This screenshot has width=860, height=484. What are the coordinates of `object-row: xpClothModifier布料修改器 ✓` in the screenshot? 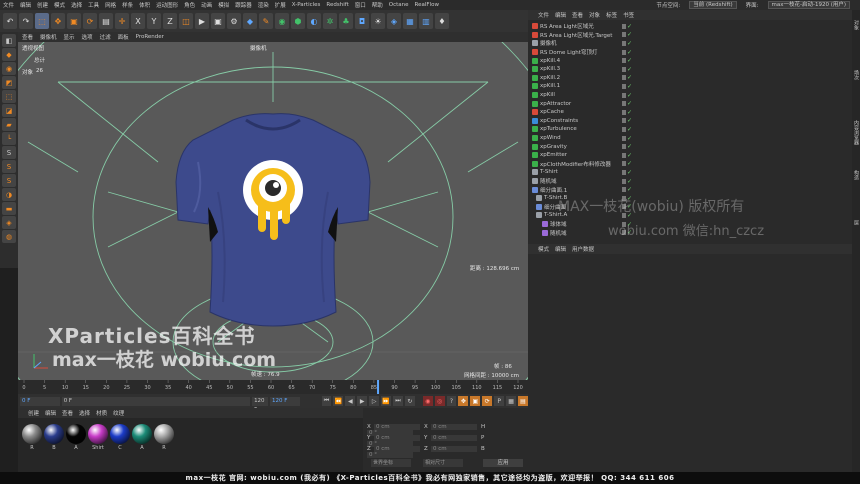 It's located at (685, 164).